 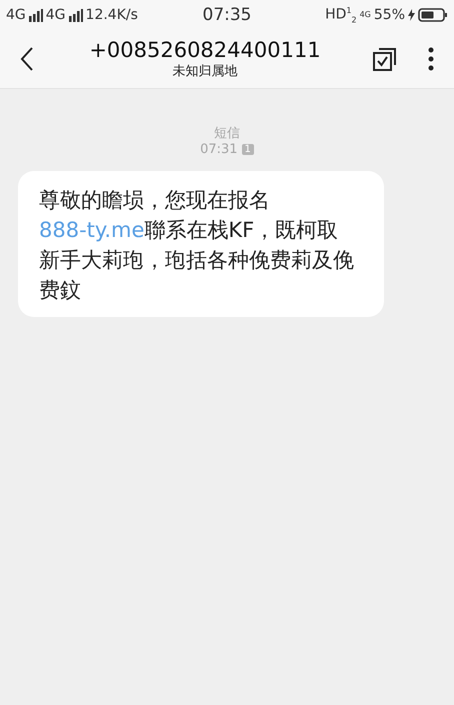 What do you see at coordinates (227, 133) in the screenshot?
I see `message-type-label: 短信` at bounding box center [227, 133].